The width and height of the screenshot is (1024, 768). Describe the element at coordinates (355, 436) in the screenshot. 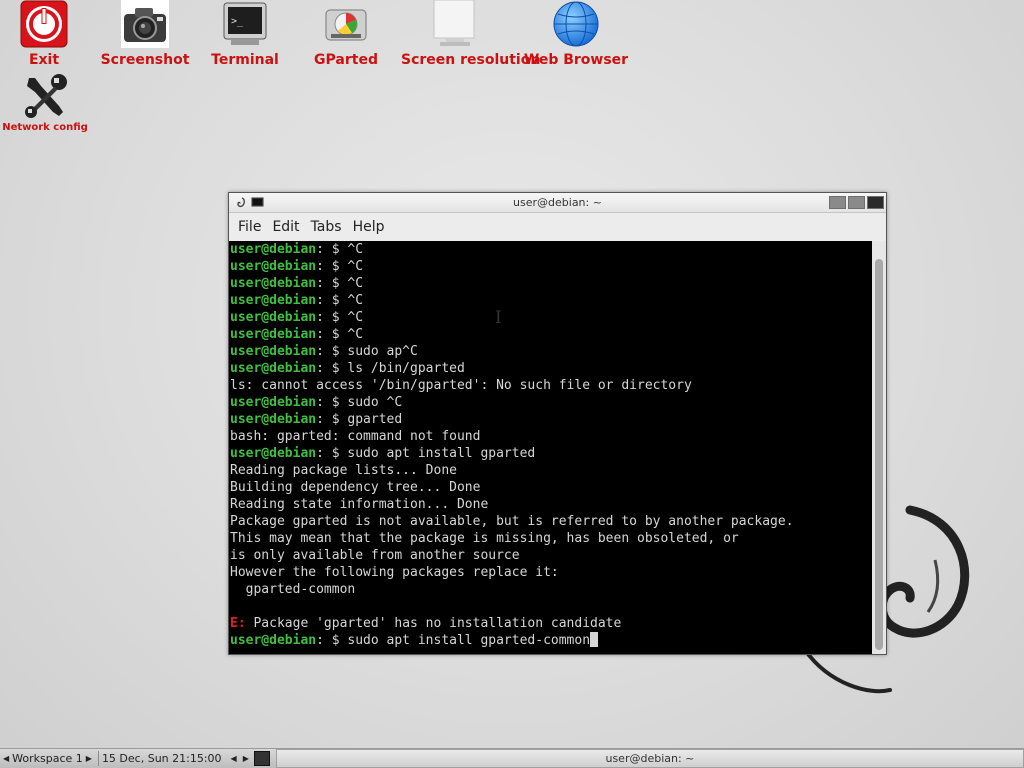

I see `terminal-line: bash: gparted: command not found` at that location.